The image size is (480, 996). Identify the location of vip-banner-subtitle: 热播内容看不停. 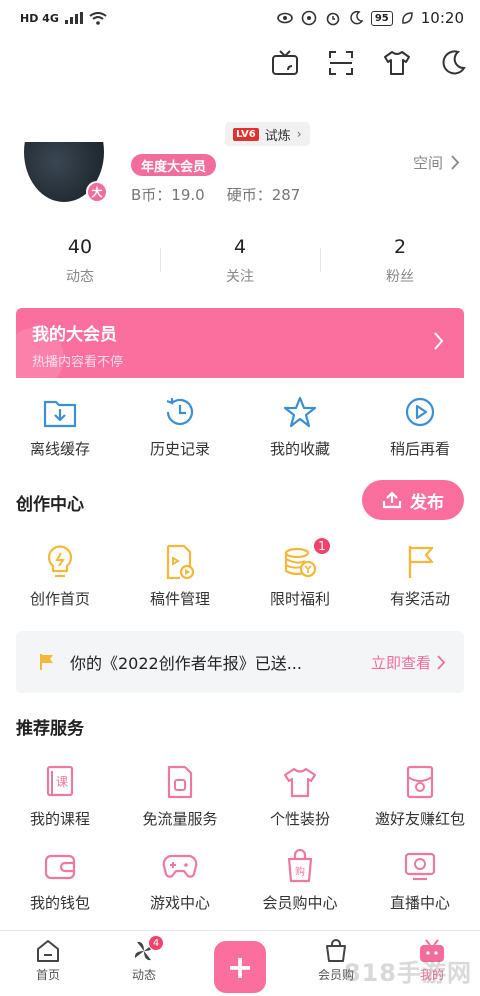
(78, 362).